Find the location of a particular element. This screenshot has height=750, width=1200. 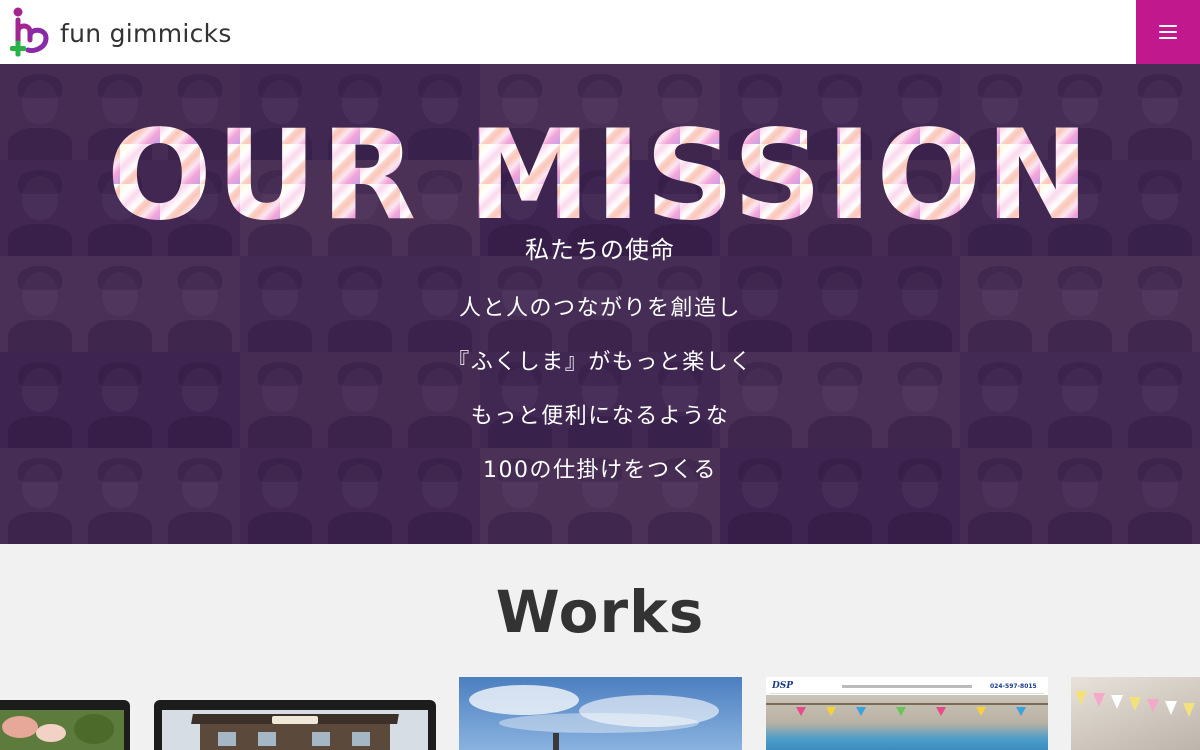

mission-title: OUR MISSION is located at coordinates (600, 169).